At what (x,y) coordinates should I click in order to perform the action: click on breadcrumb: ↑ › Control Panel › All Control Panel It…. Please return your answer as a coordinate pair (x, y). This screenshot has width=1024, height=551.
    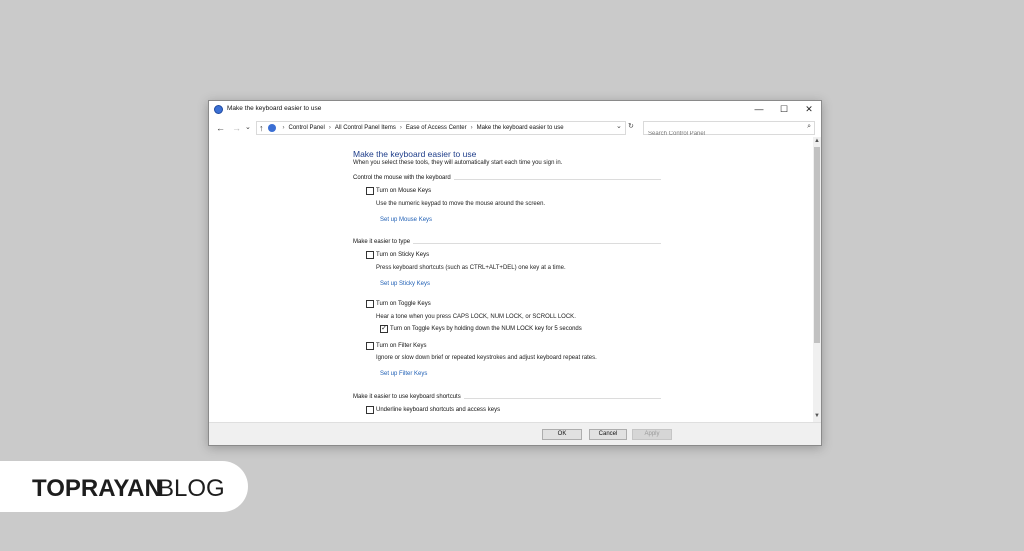
    Looking at the image, I should click on (441, 128).